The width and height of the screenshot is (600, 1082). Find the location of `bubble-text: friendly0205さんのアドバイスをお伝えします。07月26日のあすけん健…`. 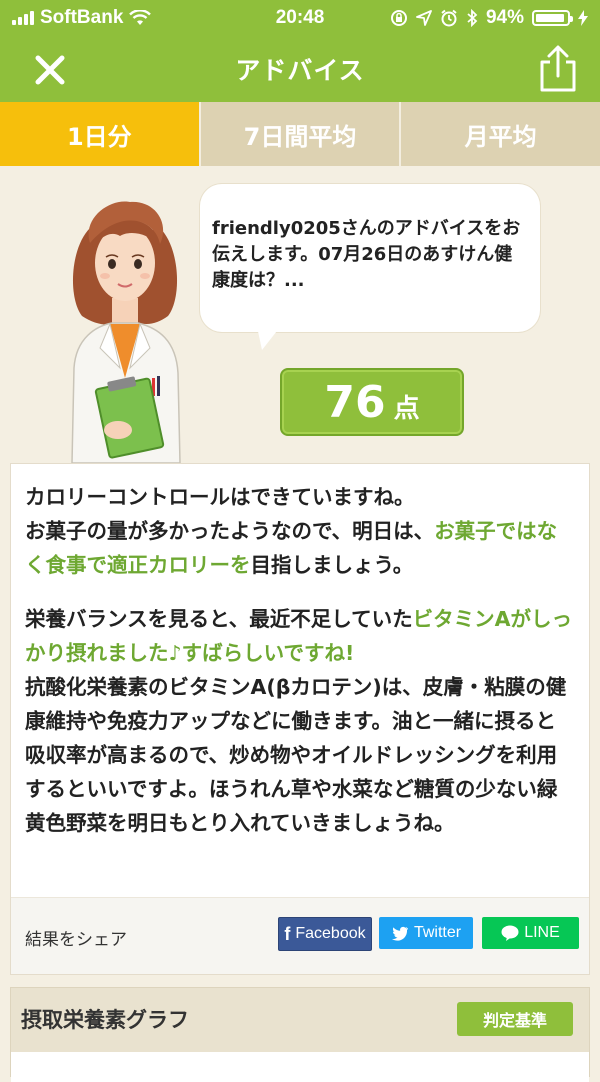

bubble-text: friendly0205さんのアドバイスをお伝えします。07月26日のあすけん健… is located at coordinates (366, 254).